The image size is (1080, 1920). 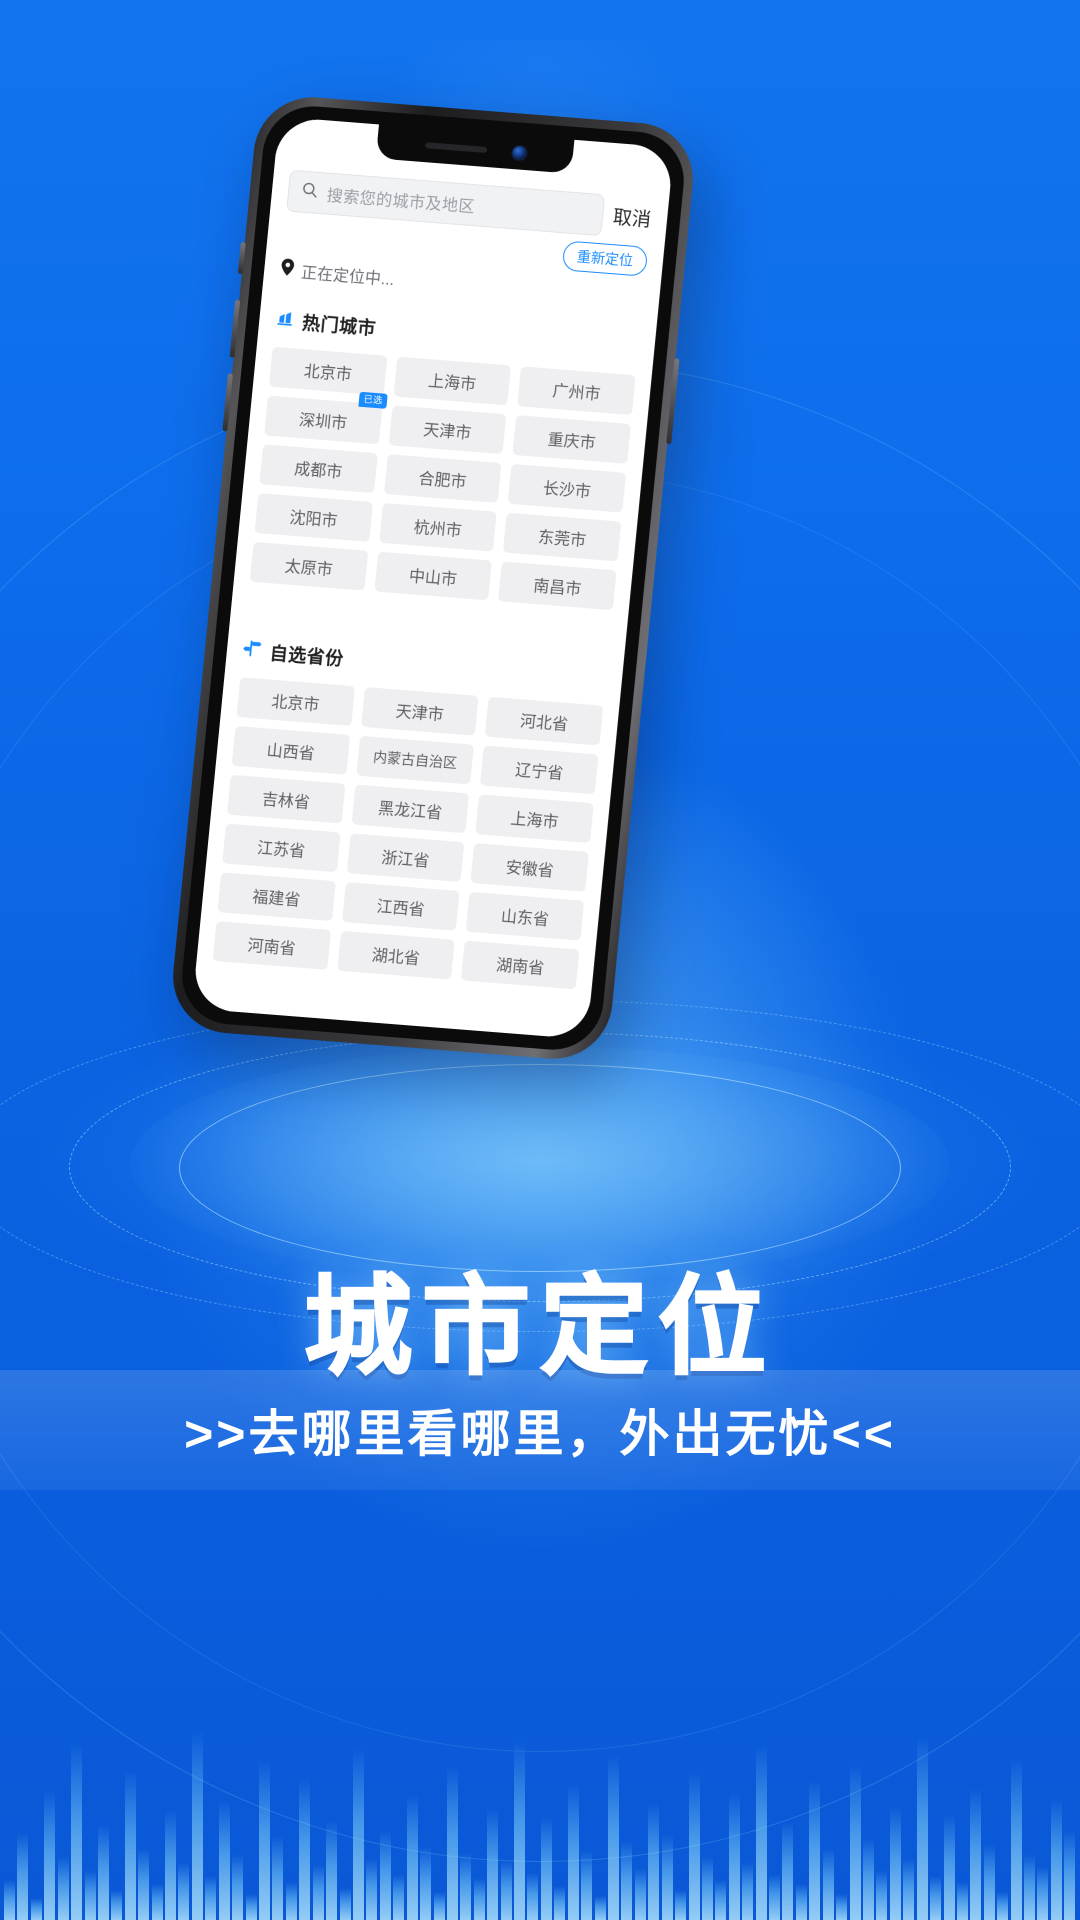 What do you see at coordinates (400, 909) in the screenshot?
I see `province-chip-label: 江西省` at bounding box center [400, 909].